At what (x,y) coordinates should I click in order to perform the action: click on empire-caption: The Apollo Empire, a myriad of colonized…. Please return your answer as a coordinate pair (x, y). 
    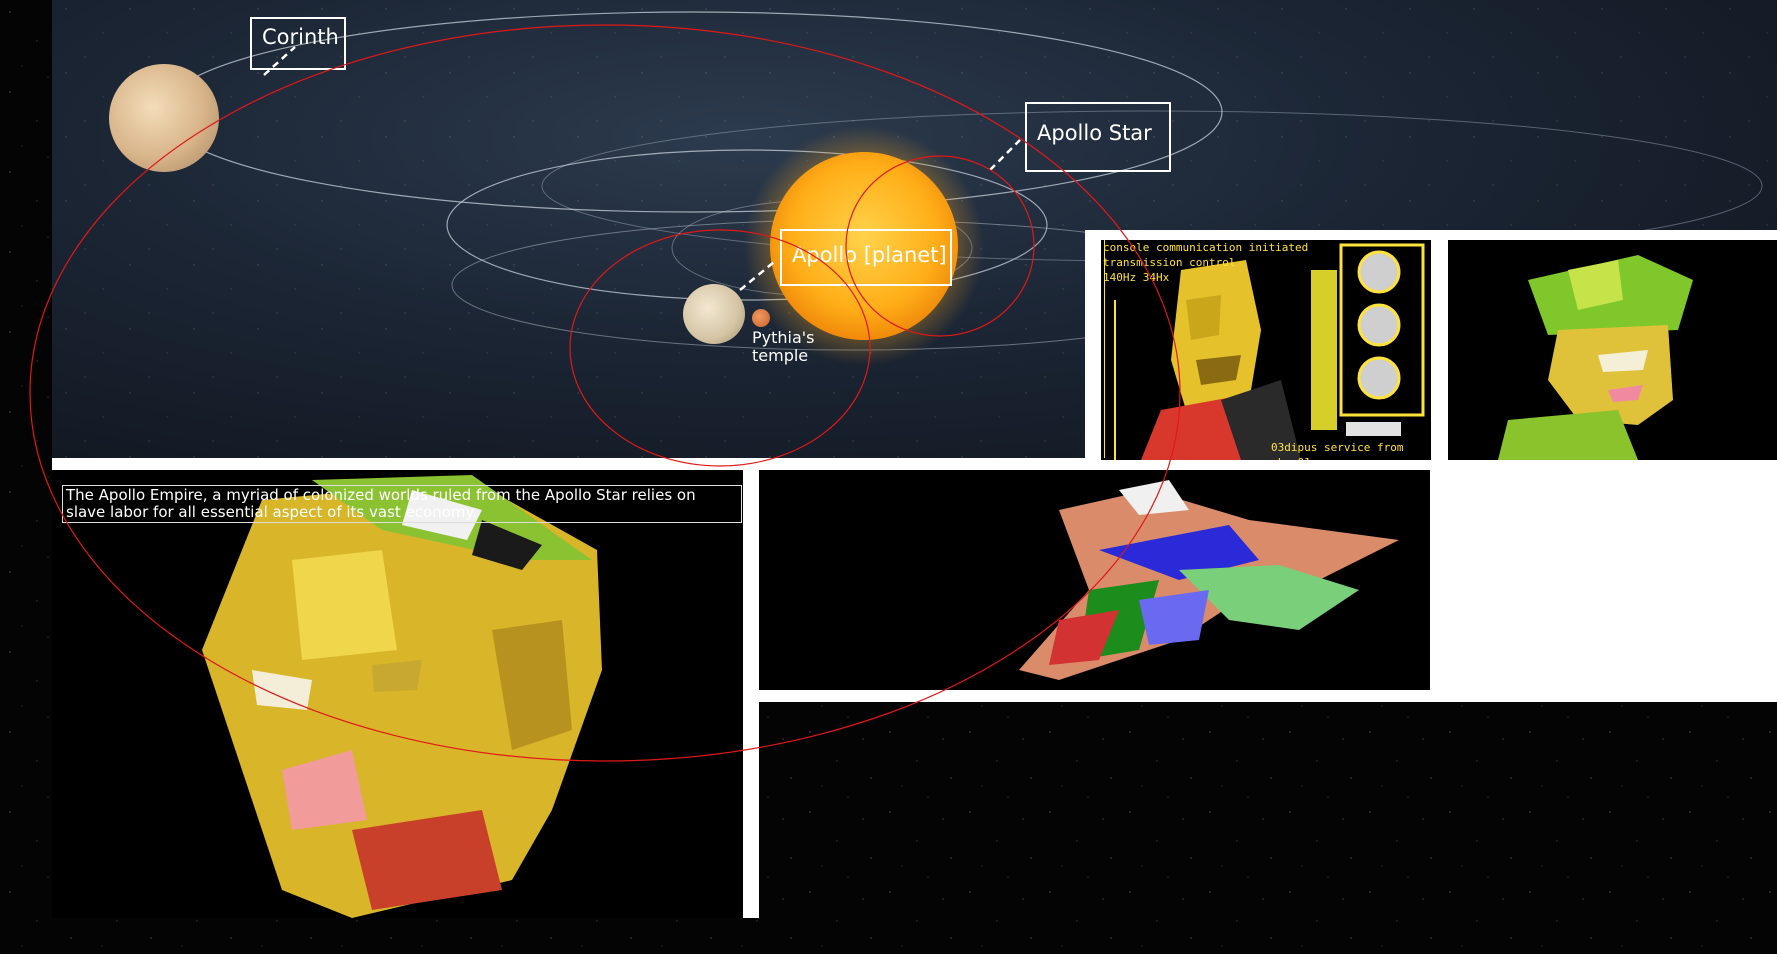
    Looking at the image, I should click on (402, 504).